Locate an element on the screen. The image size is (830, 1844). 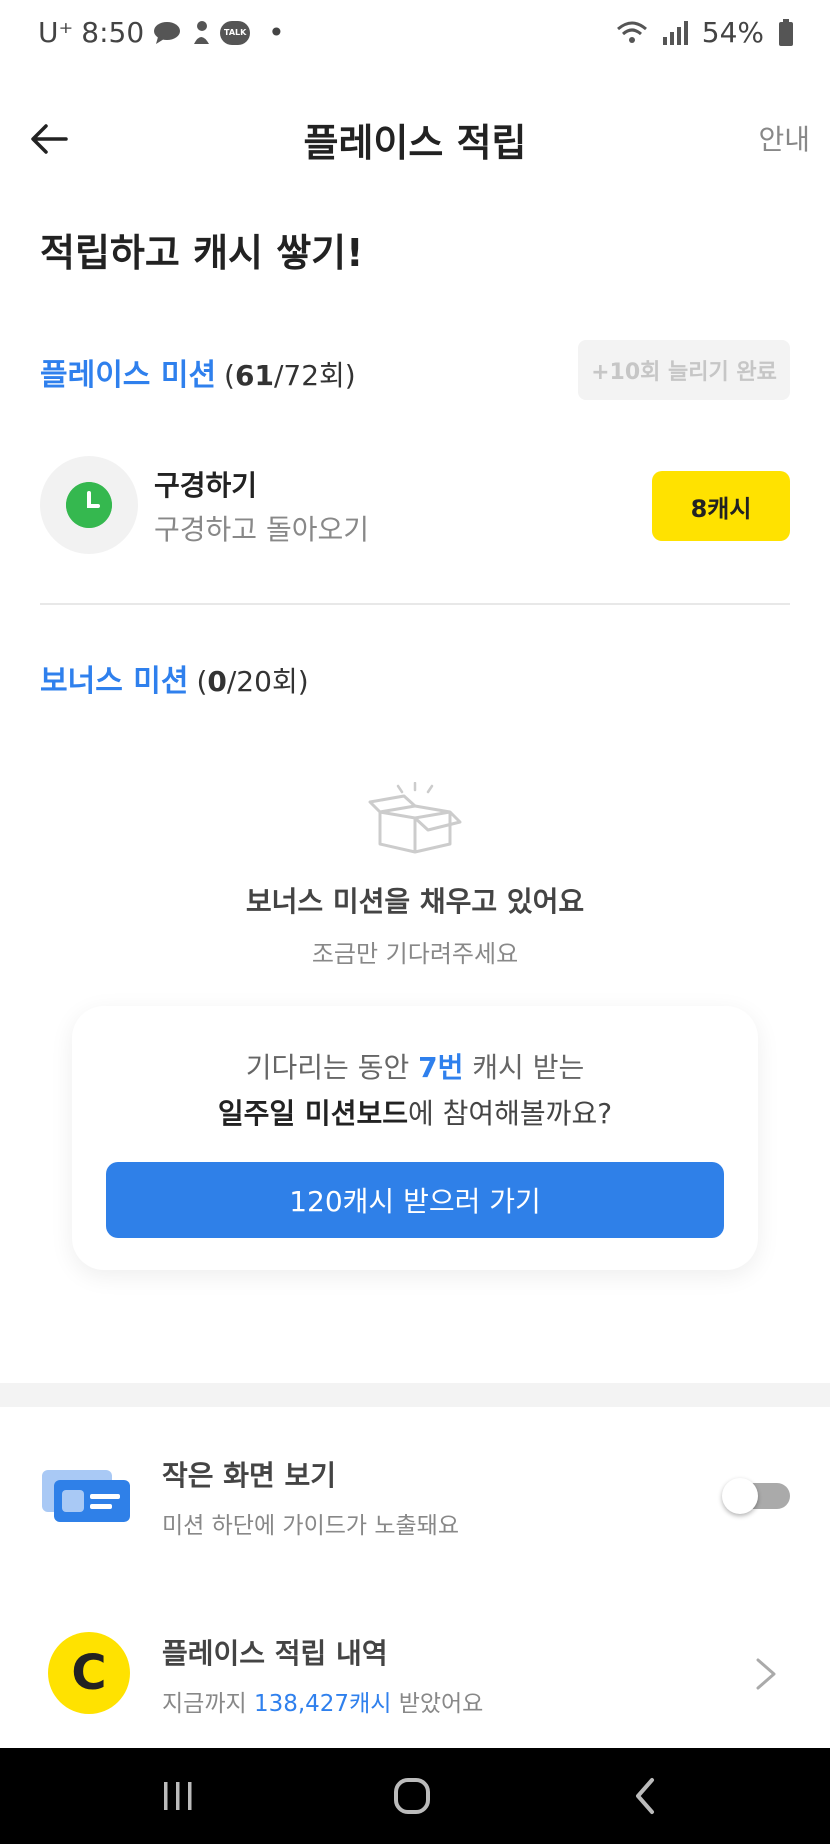
count-done: 0 is located at coordinates (217, 681).